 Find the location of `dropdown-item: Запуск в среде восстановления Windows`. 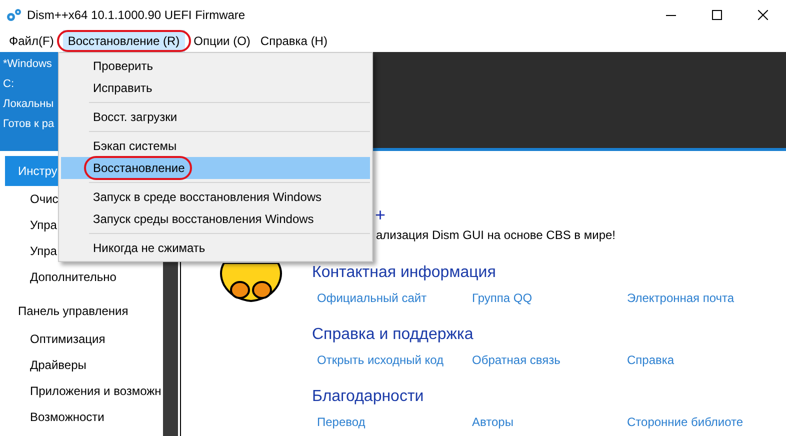

dropdown-item: Запуск в среде восстановления Windows is located at coordinates (215, 197).